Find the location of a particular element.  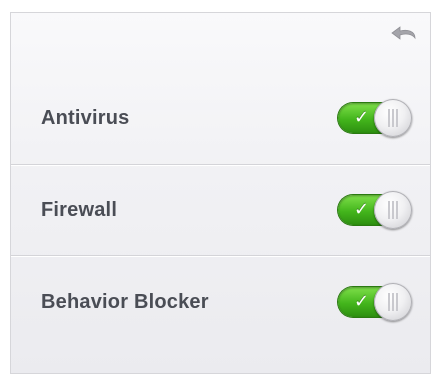

back-arrow-icon is located at coordinates (403, 33).